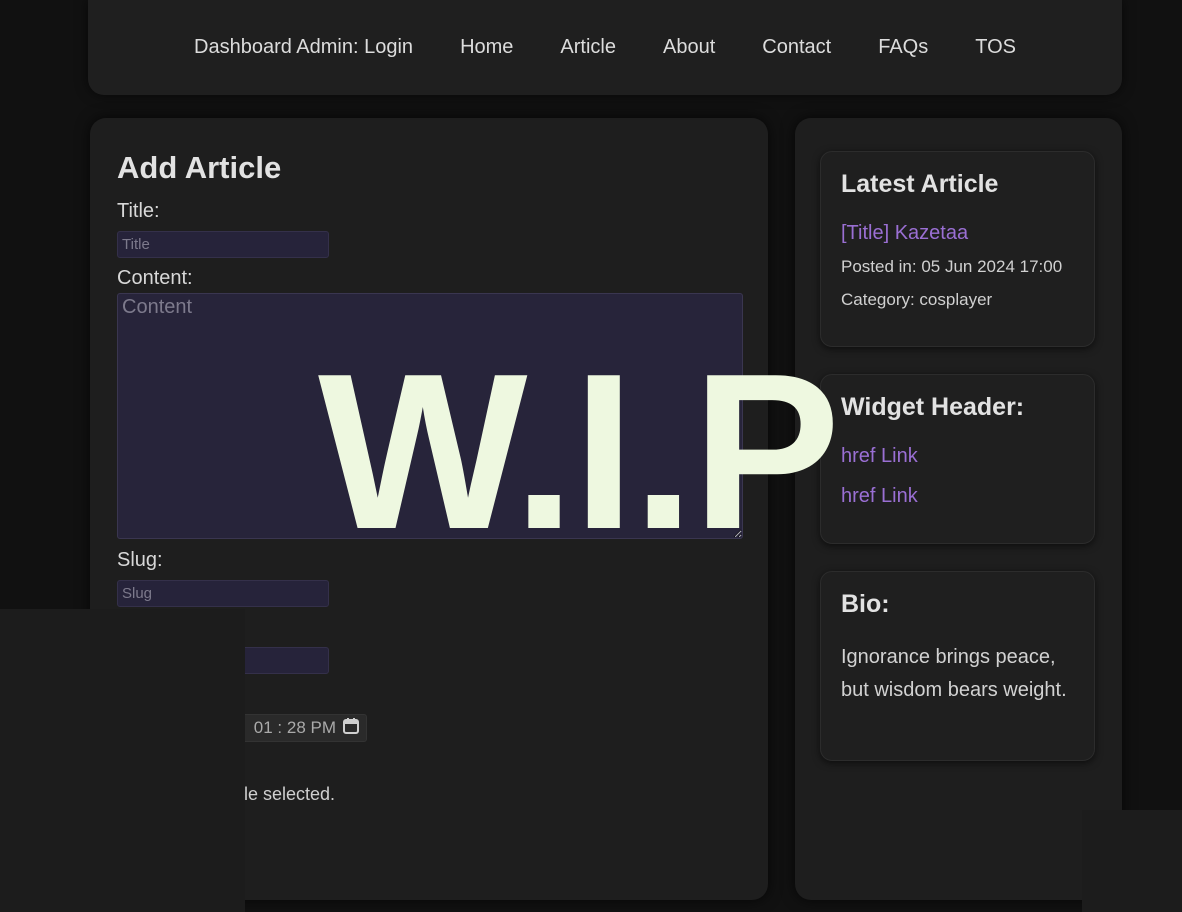 Image resolution: width=1182 pixels, height=912 pixels. I want to click on content-label: Content:, so click(155, 278).